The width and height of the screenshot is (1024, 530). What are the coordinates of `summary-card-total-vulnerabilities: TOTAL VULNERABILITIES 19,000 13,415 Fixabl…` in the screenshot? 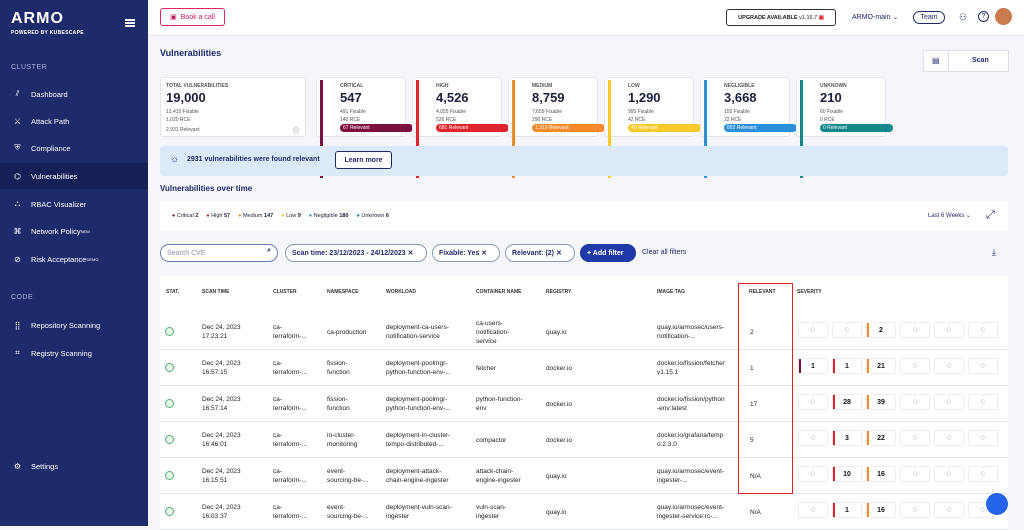 It's located at (233, 107).